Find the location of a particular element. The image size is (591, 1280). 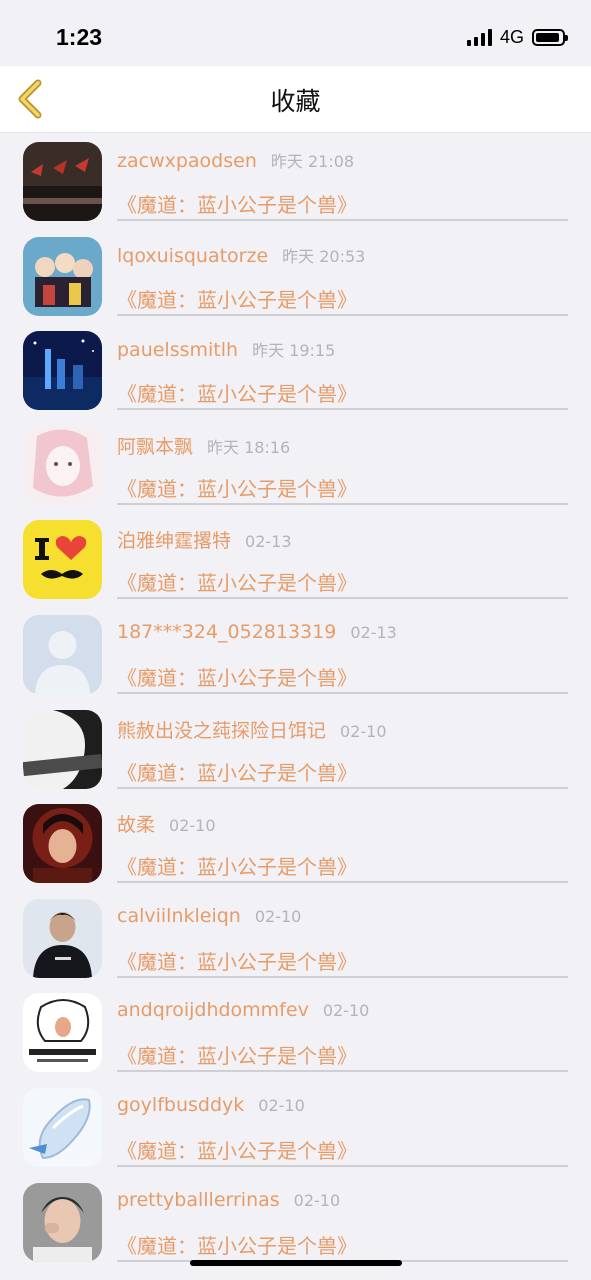

username: 泊雅绅霆撂特 is located at coordinates (174, 541).